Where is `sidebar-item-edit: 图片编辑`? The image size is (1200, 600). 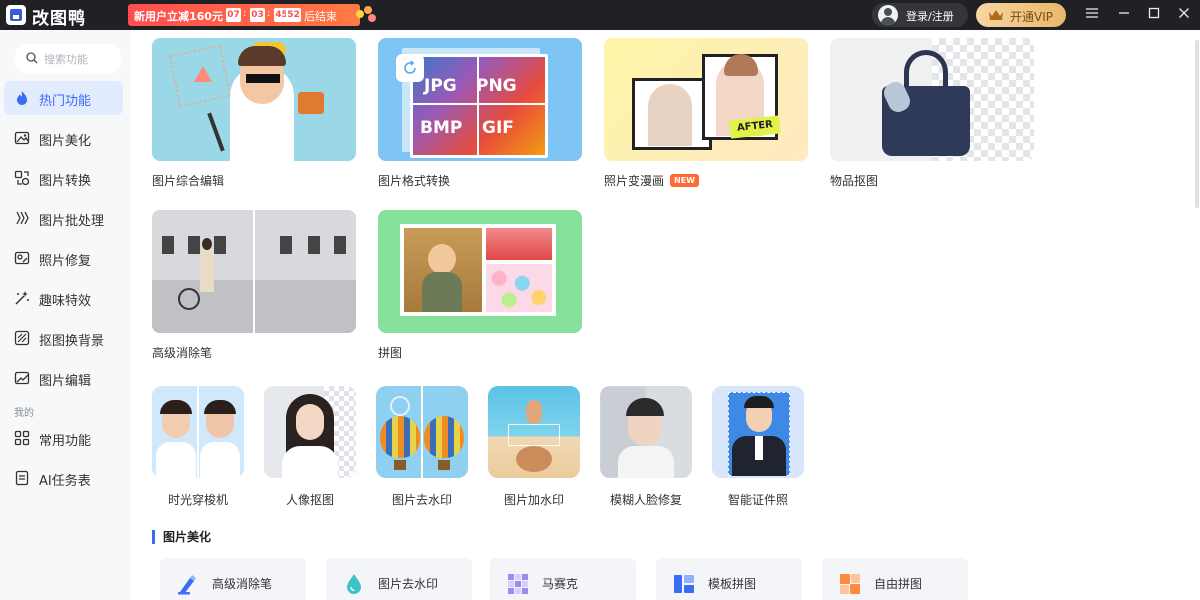 sidebar-item-edit: 图片编辑 is located at coordinates (63, 378).